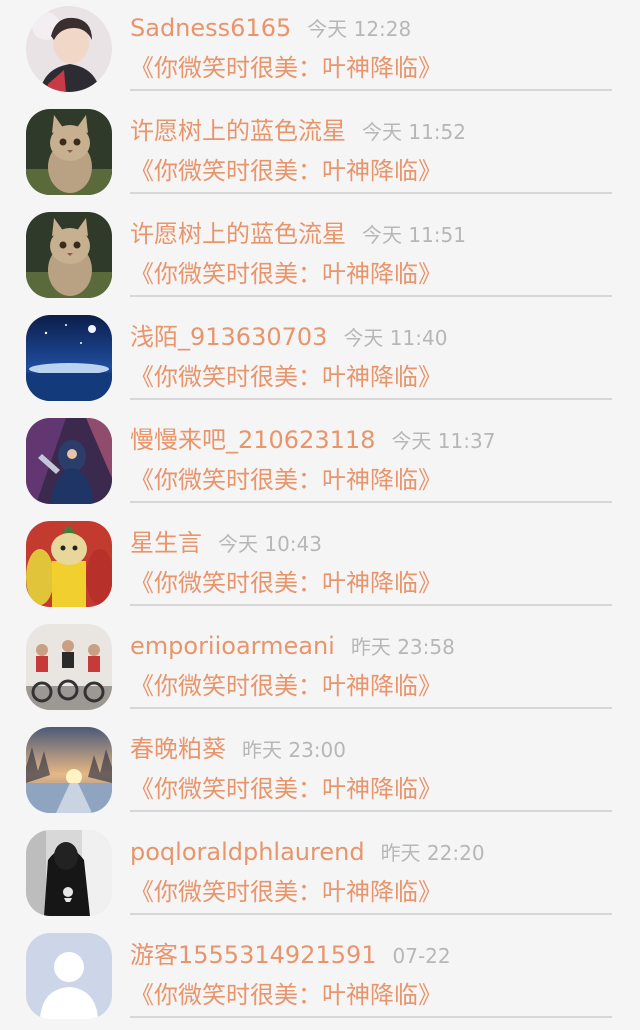  Describe the element at coordinates (443, 441) in the screenshot. I see `comment-time: 今天 11:37` at that location.